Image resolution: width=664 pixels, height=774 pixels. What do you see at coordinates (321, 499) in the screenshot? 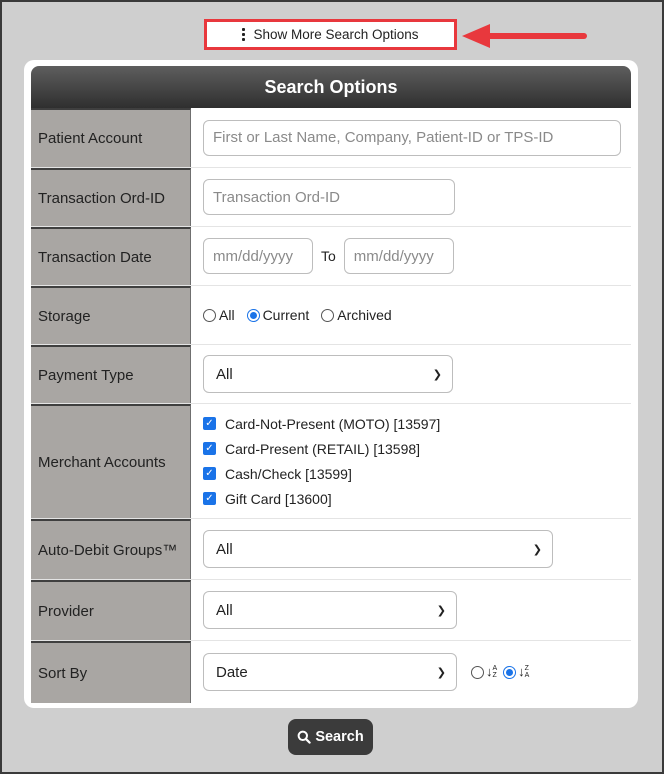
I see `merchant-account-item: ✓ Gift Card [13600]` at bounding box center [321, 499].